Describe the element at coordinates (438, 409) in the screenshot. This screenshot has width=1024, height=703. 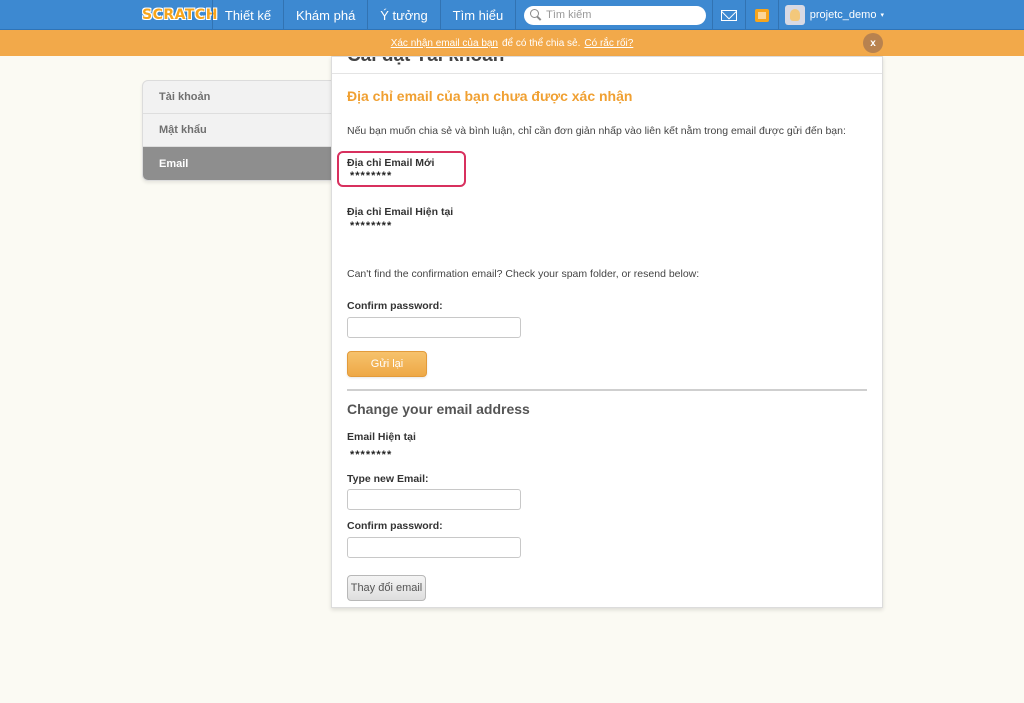
I see `change-email-heading: Change your email address` at that location.